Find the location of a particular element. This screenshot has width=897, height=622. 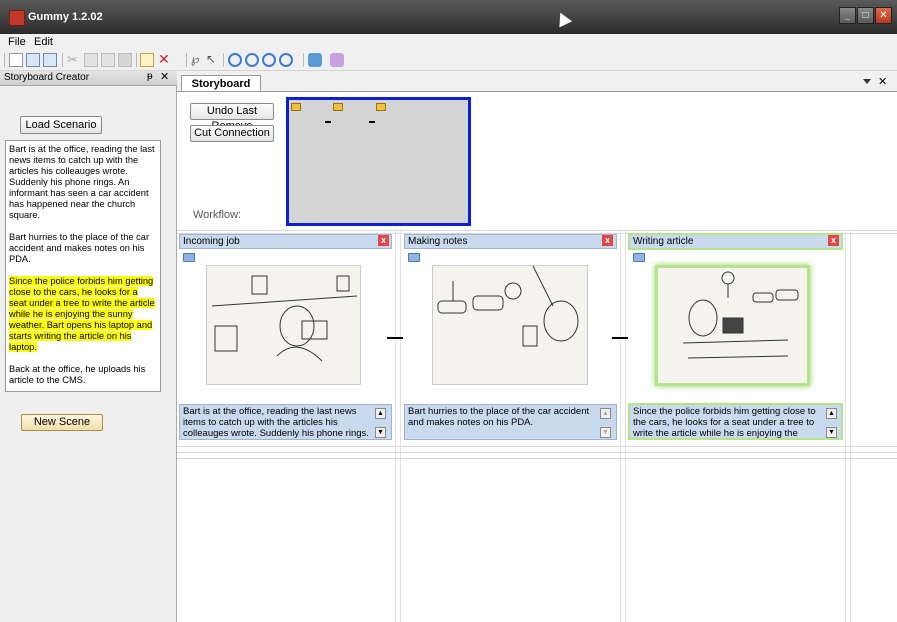

tab-storyboard: Storyboard is located at coordinates (221, 83).